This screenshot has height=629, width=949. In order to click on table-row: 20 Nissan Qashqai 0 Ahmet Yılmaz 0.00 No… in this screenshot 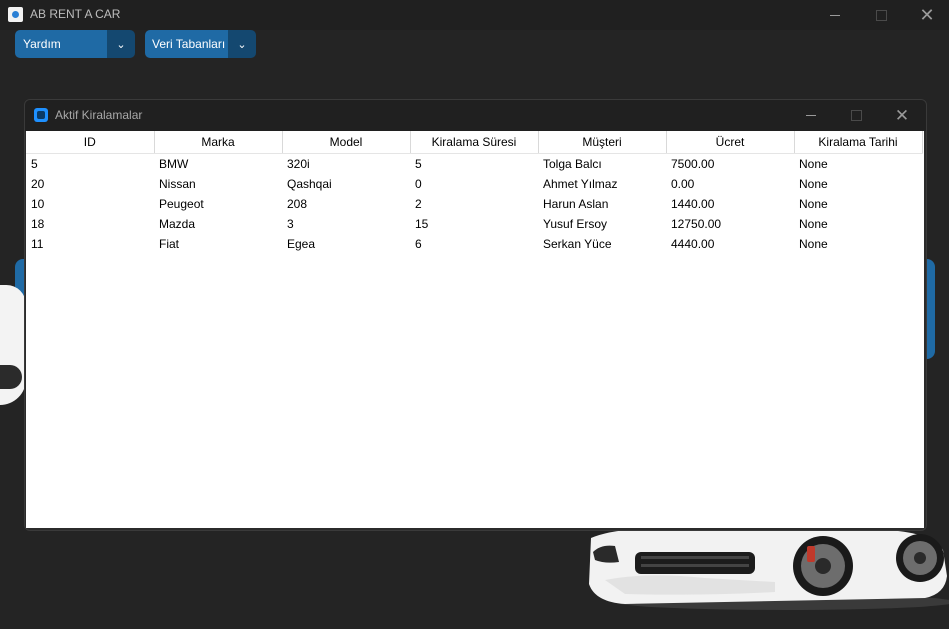, I will do `click(474, 184)`.